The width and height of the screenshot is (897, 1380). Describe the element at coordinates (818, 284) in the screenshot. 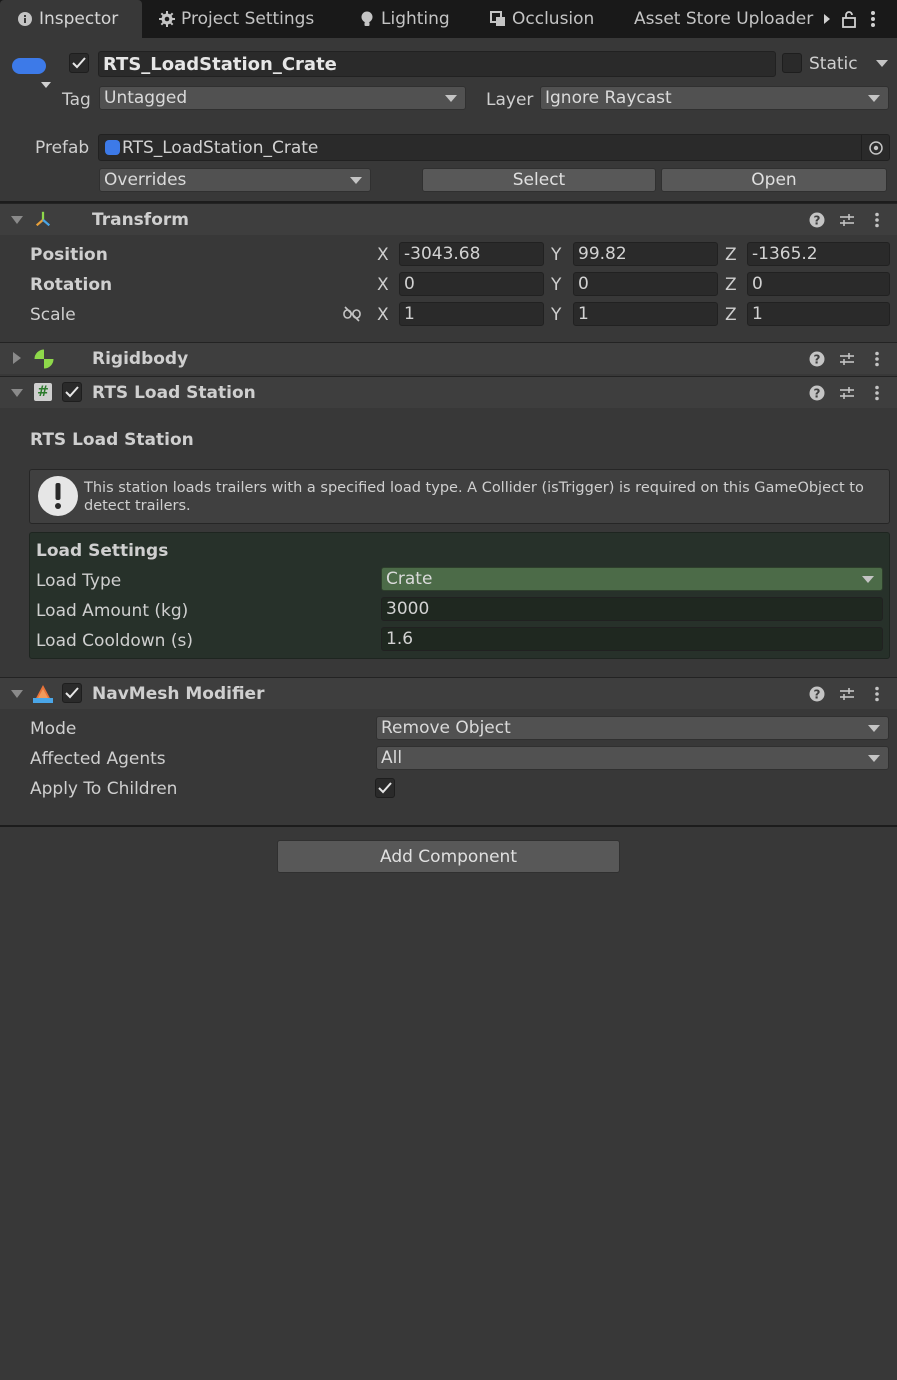

I see `rotation-z-input: 0` at that location.